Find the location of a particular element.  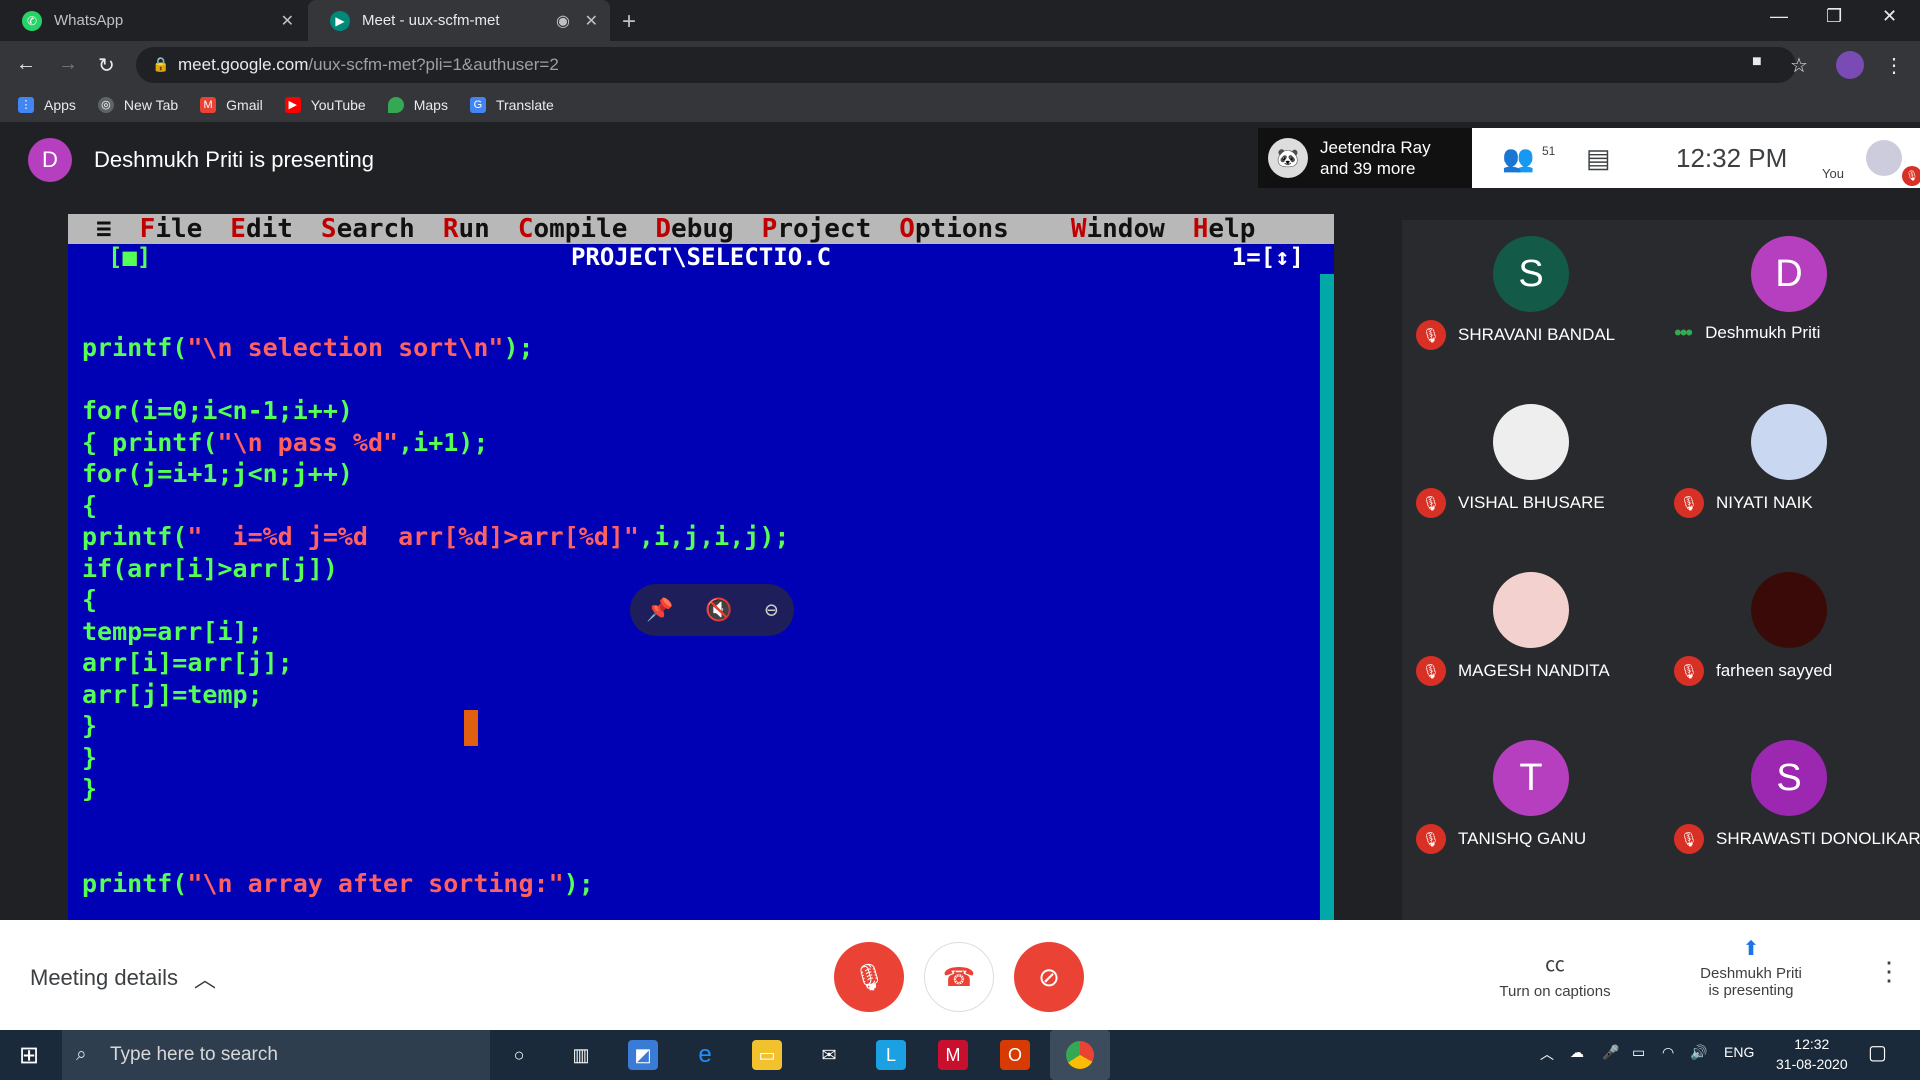

close-window-button: ✕ is located at coordinates (1889, 16).